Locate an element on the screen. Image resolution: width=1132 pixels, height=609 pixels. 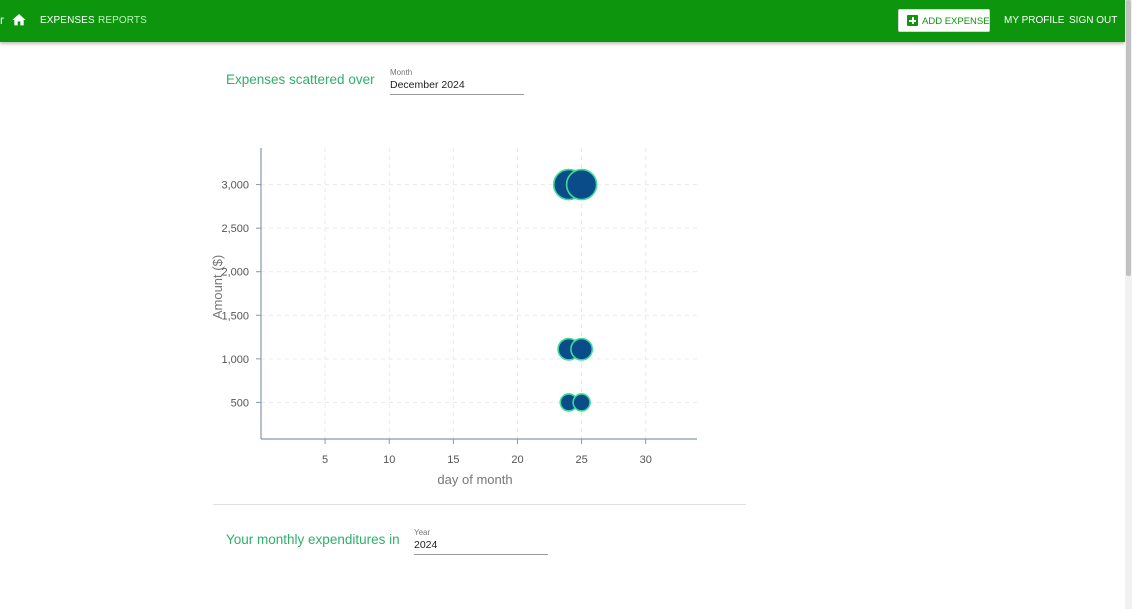
nav-link-expenses: EXPENSES is located at coordinates (67, 20).